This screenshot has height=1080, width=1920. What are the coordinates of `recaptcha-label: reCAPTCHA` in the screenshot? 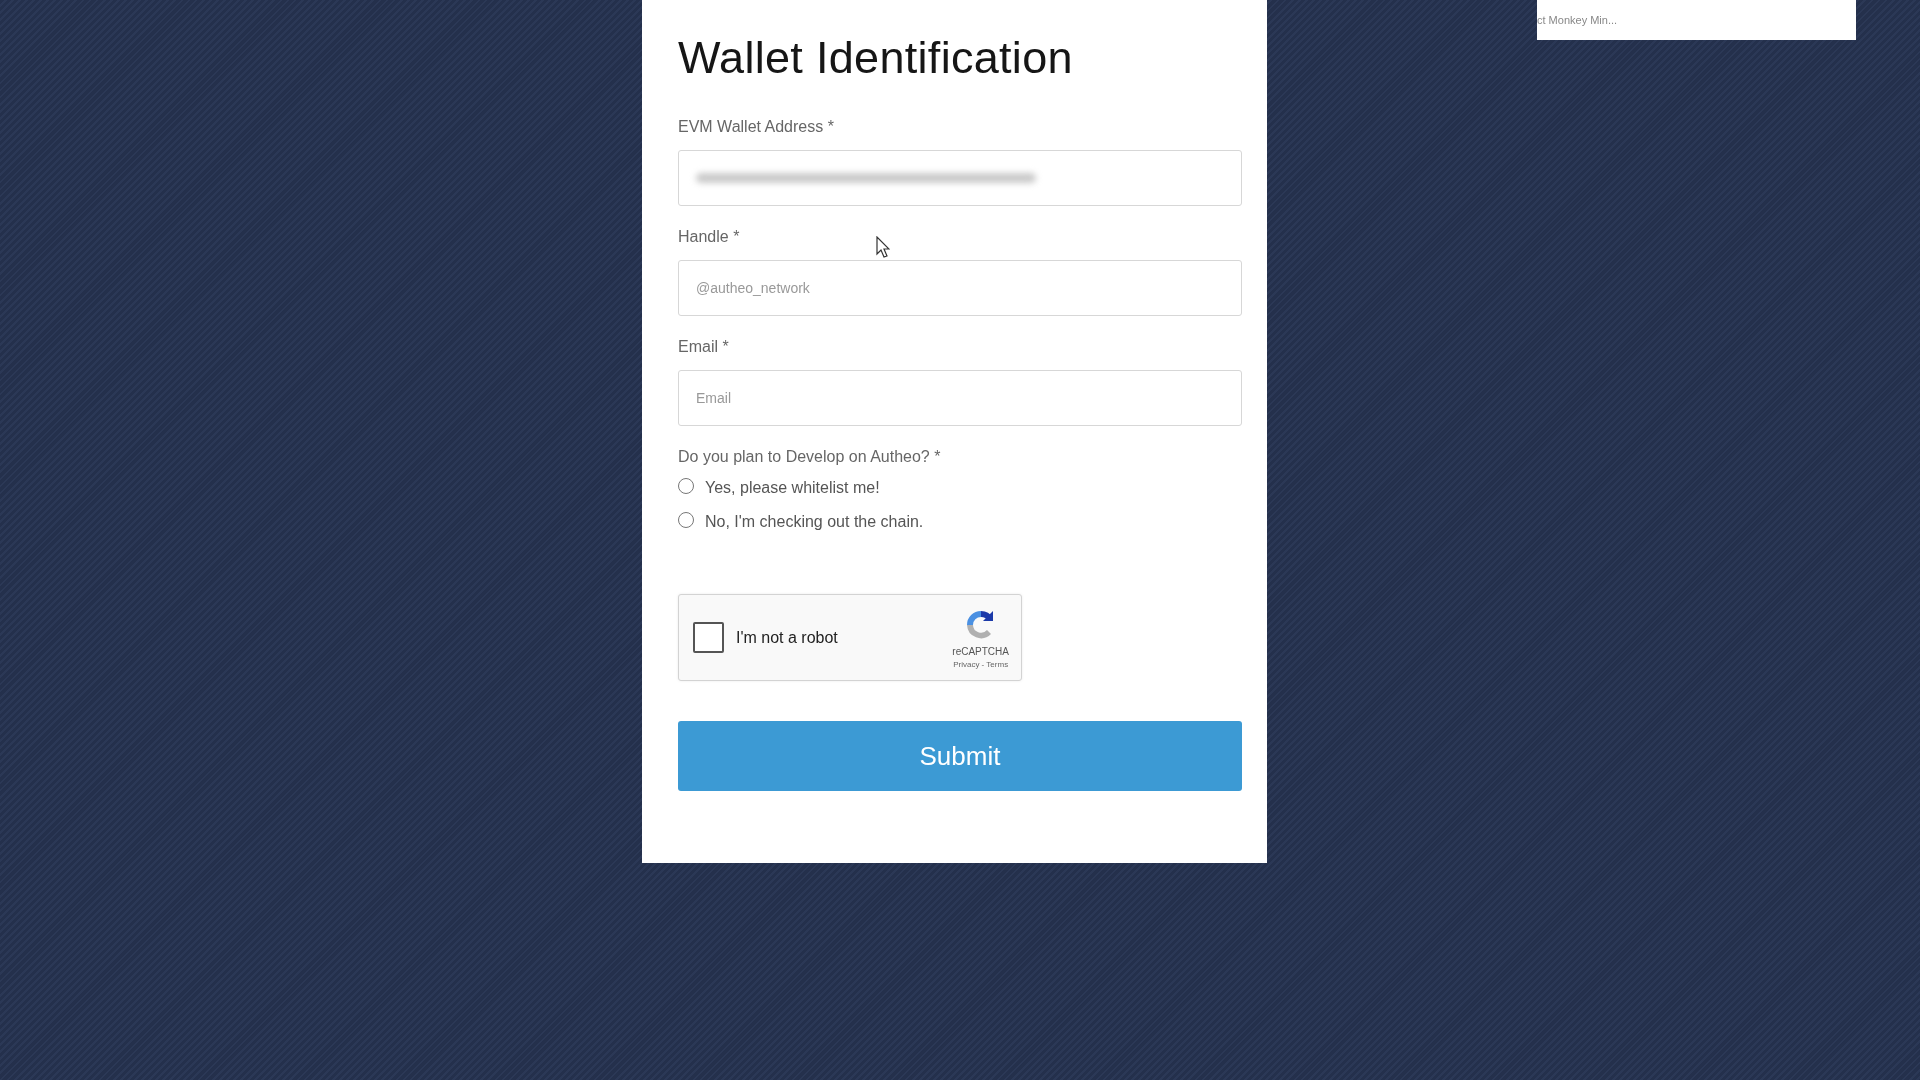 It's located at (980, 651).